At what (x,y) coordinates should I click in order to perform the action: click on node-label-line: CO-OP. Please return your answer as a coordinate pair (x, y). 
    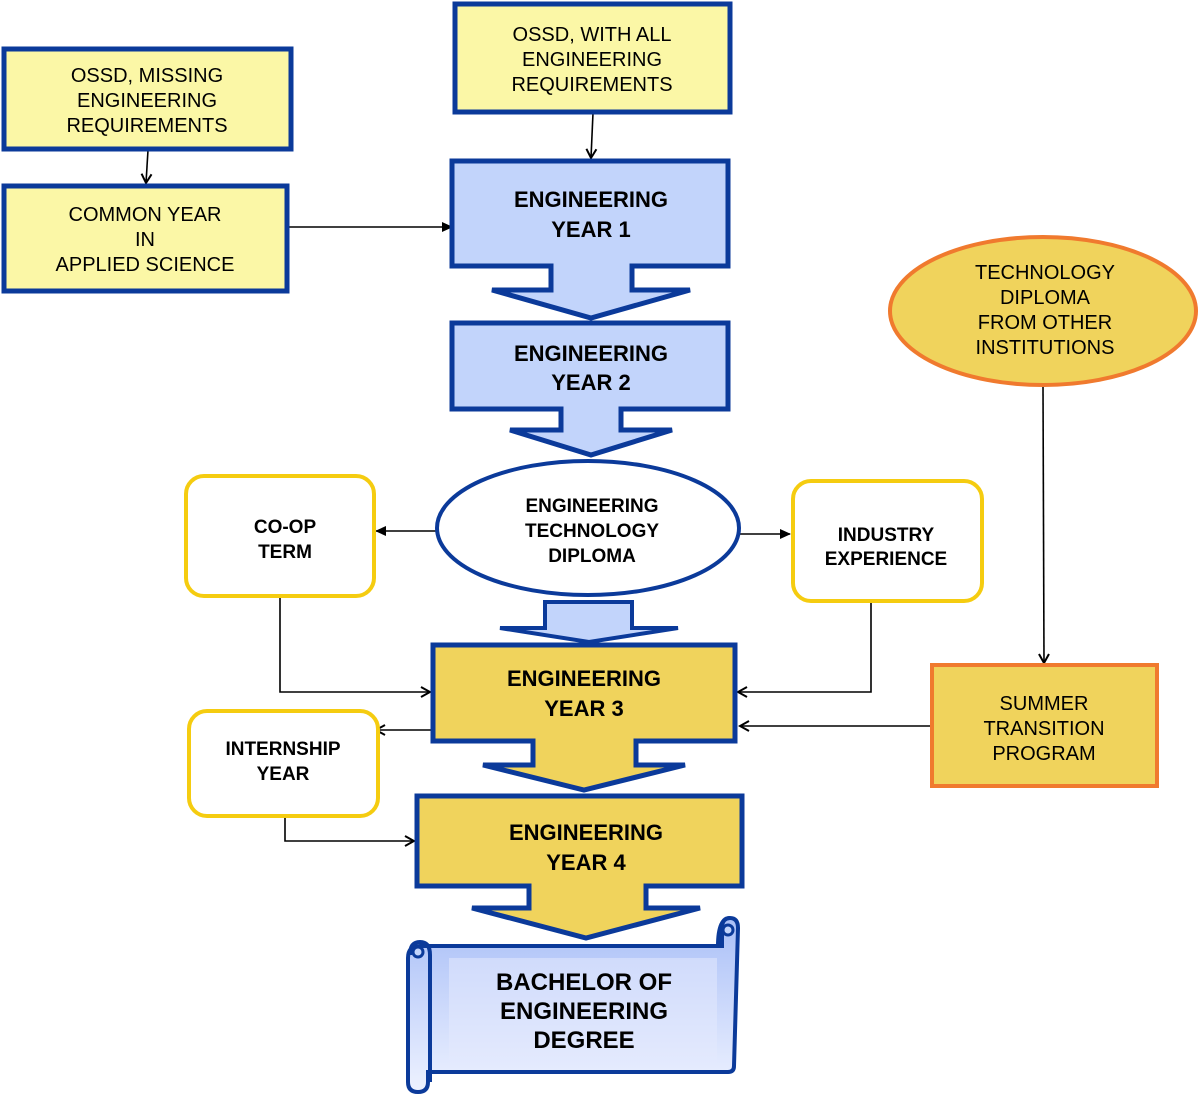
    Looking at the image, I should click on (285, 527).